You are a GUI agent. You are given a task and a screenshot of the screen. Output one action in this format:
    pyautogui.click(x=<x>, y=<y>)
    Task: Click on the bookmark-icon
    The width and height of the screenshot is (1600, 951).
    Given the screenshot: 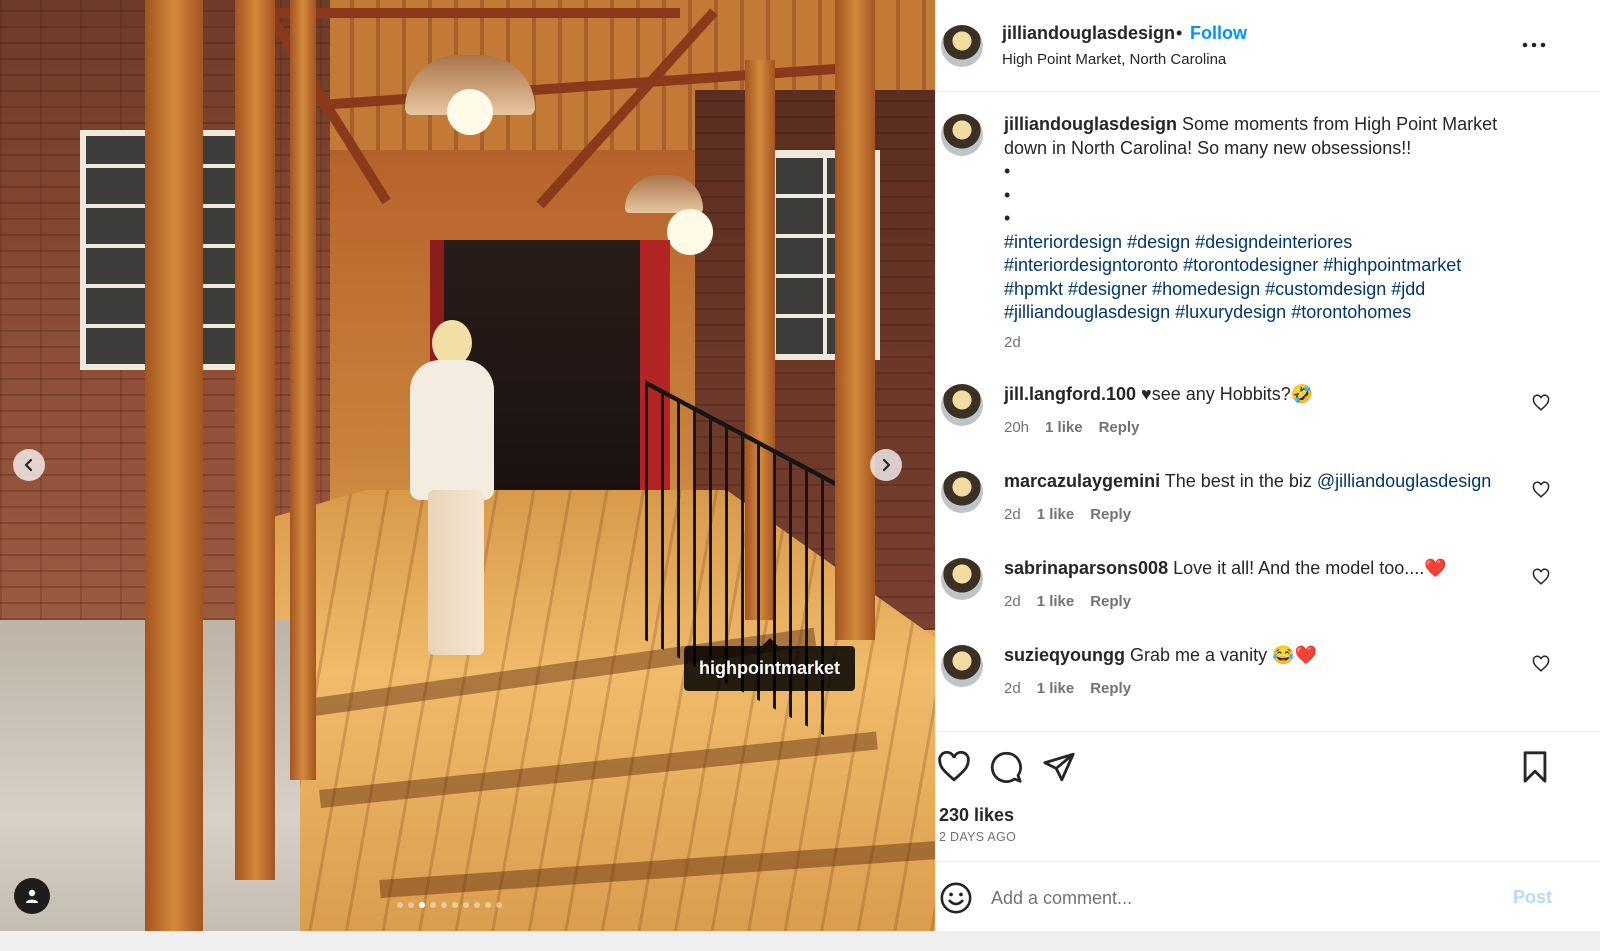 What is the action you would take?
    pyautogui.click(x=1535, y=767)
    